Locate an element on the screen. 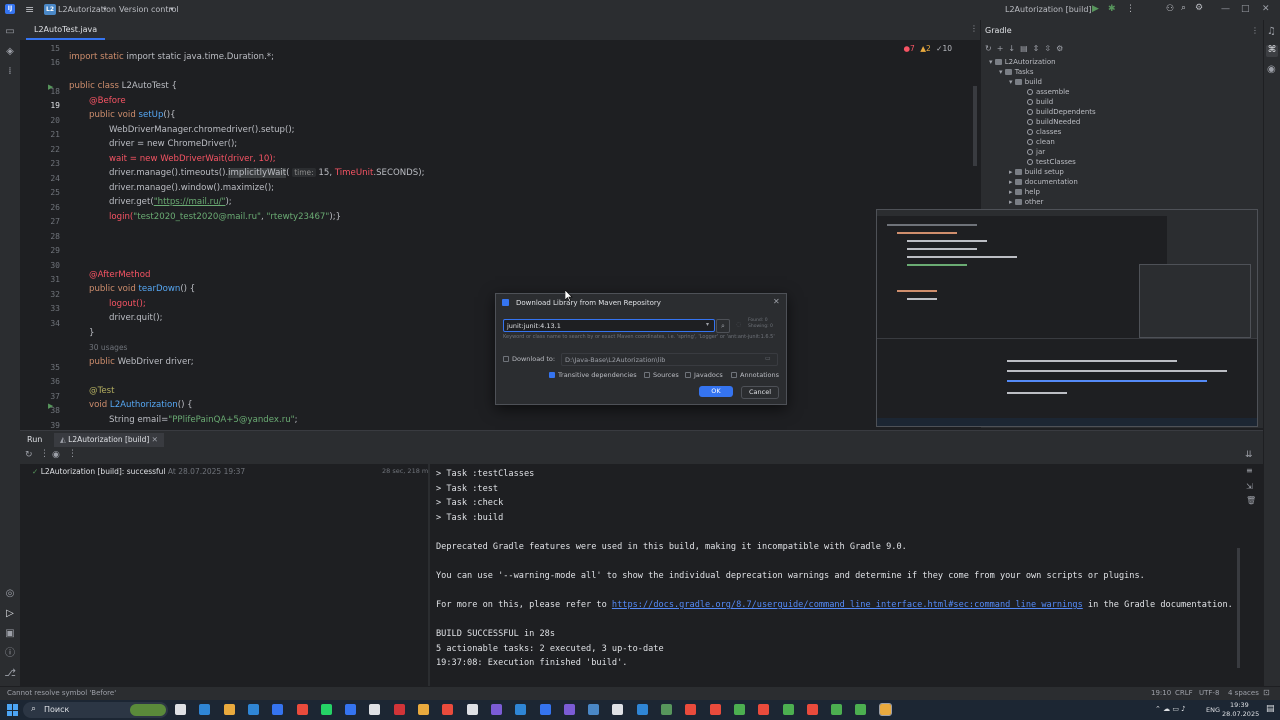  line-separator: CRLF is located at coordinates (1184, 693).